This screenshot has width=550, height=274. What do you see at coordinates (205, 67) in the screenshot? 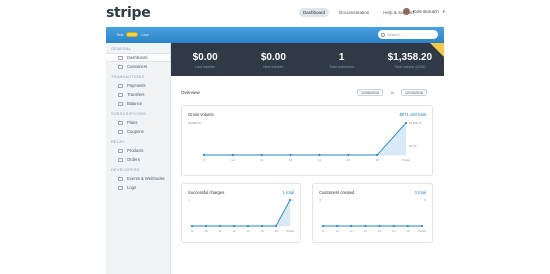
I see `stat-label: Last transfer` at bounding box center [205, 67].